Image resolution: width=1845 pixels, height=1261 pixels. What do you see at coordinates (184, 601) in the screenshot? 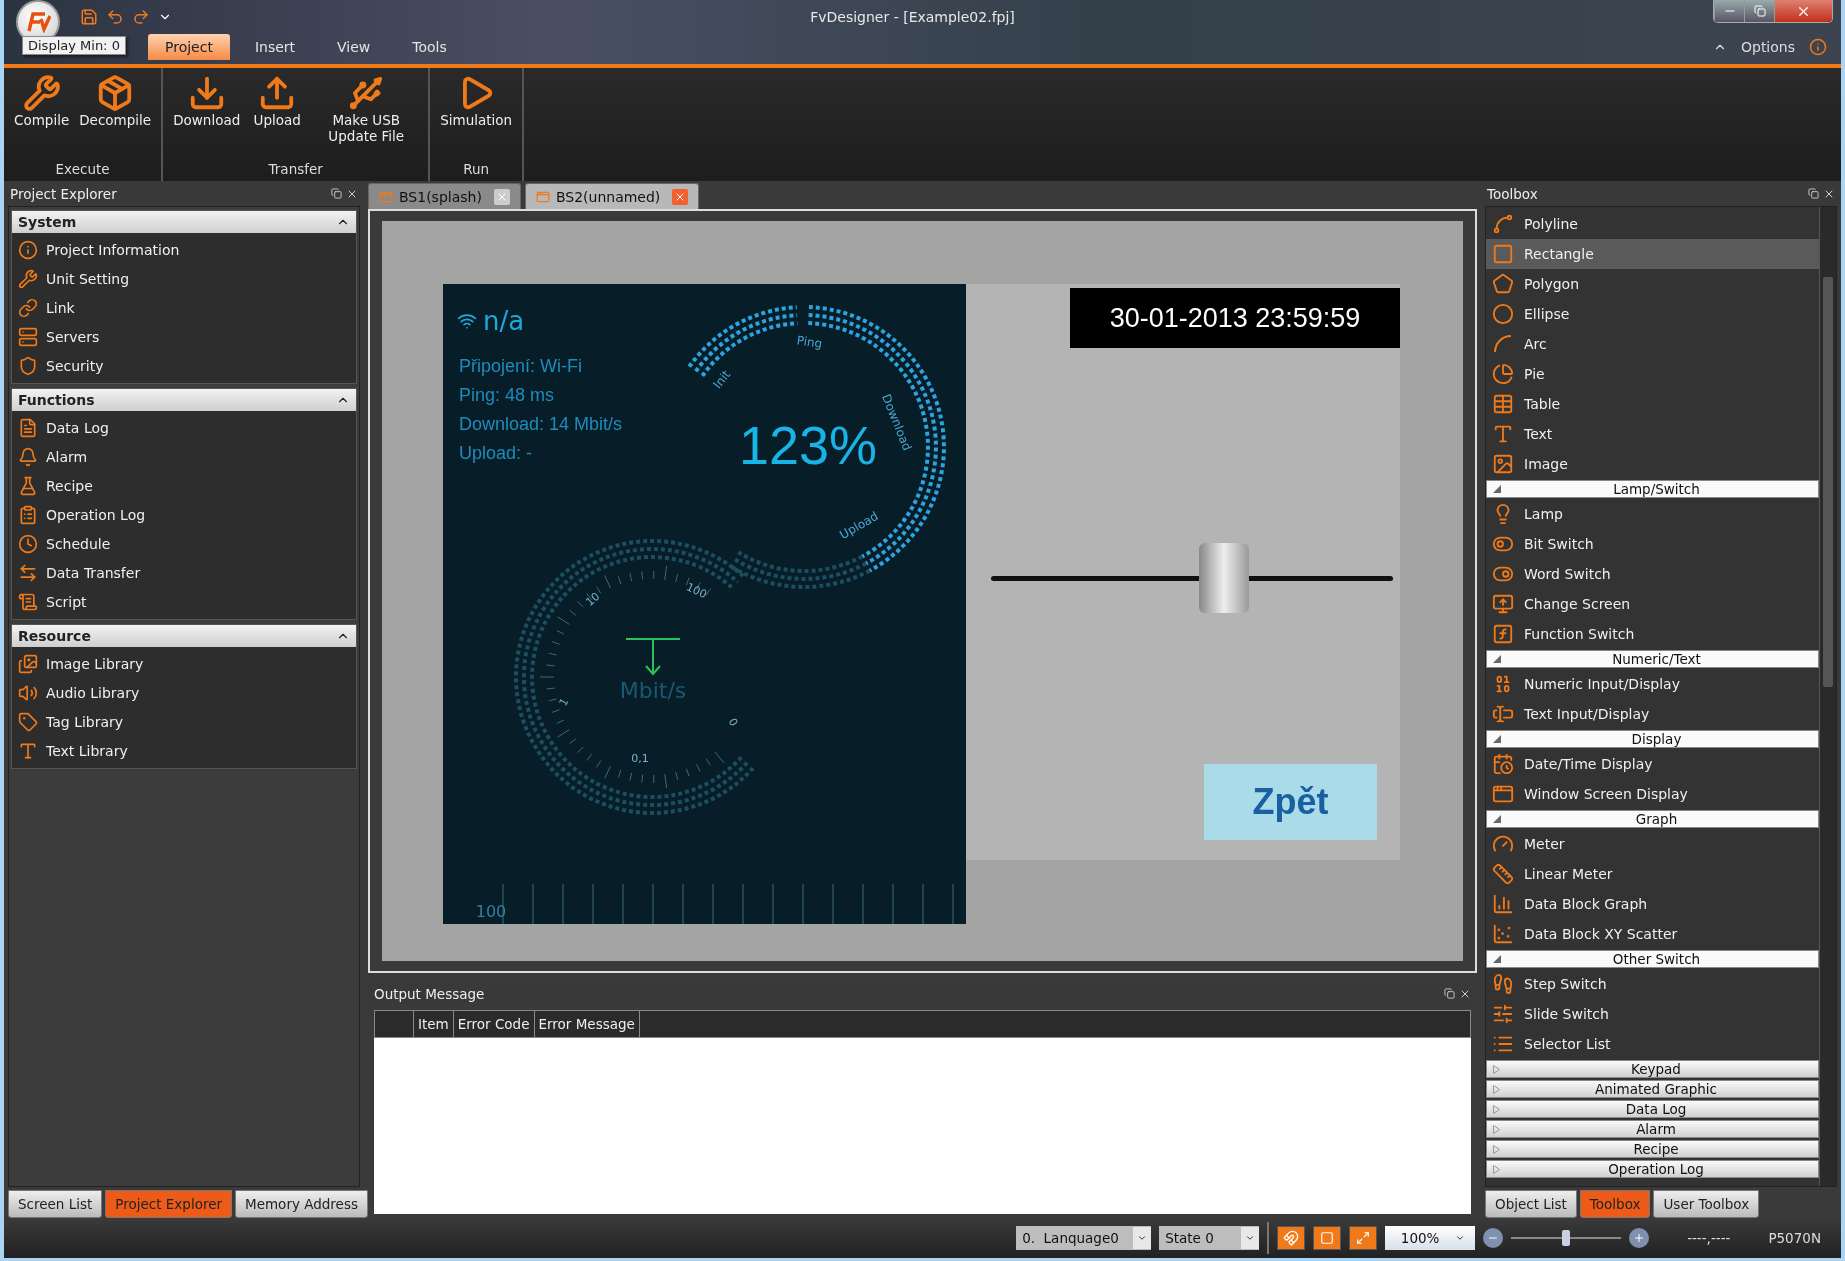
I see `explorer-item: Script` at bounding box center [184, 601].